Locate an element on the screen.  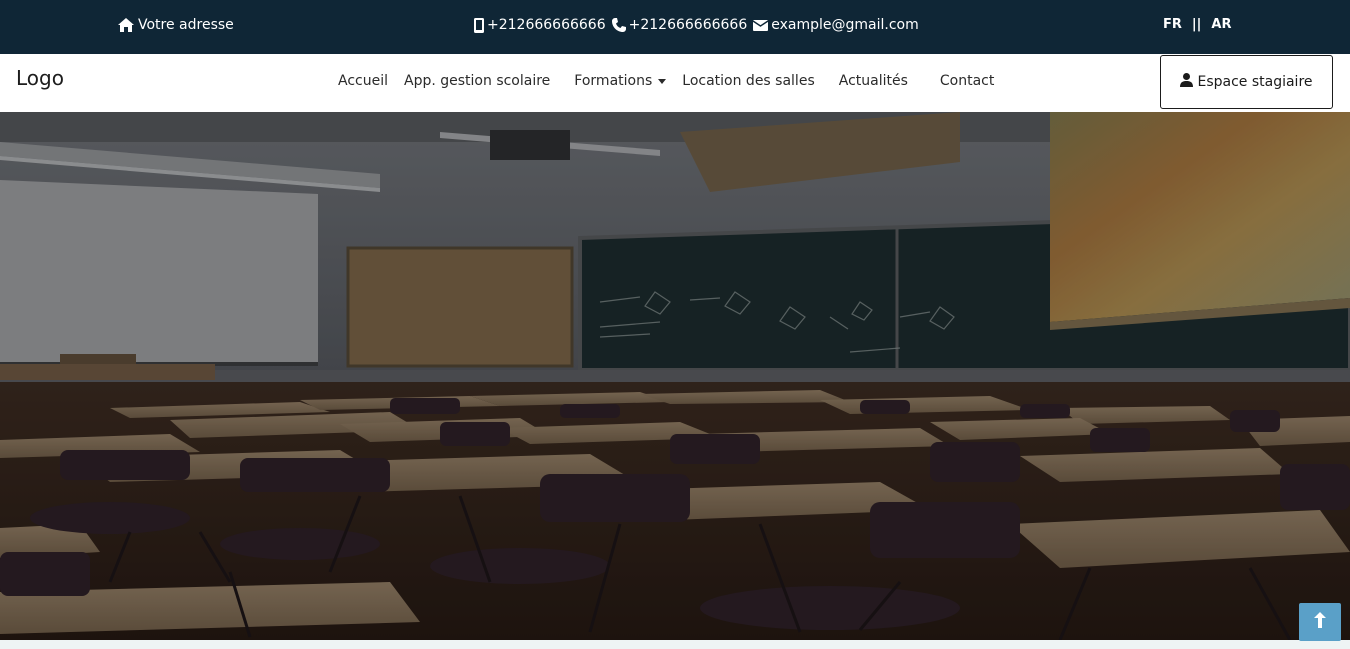
chevron-down-icon is located at coordinates (662, 81).